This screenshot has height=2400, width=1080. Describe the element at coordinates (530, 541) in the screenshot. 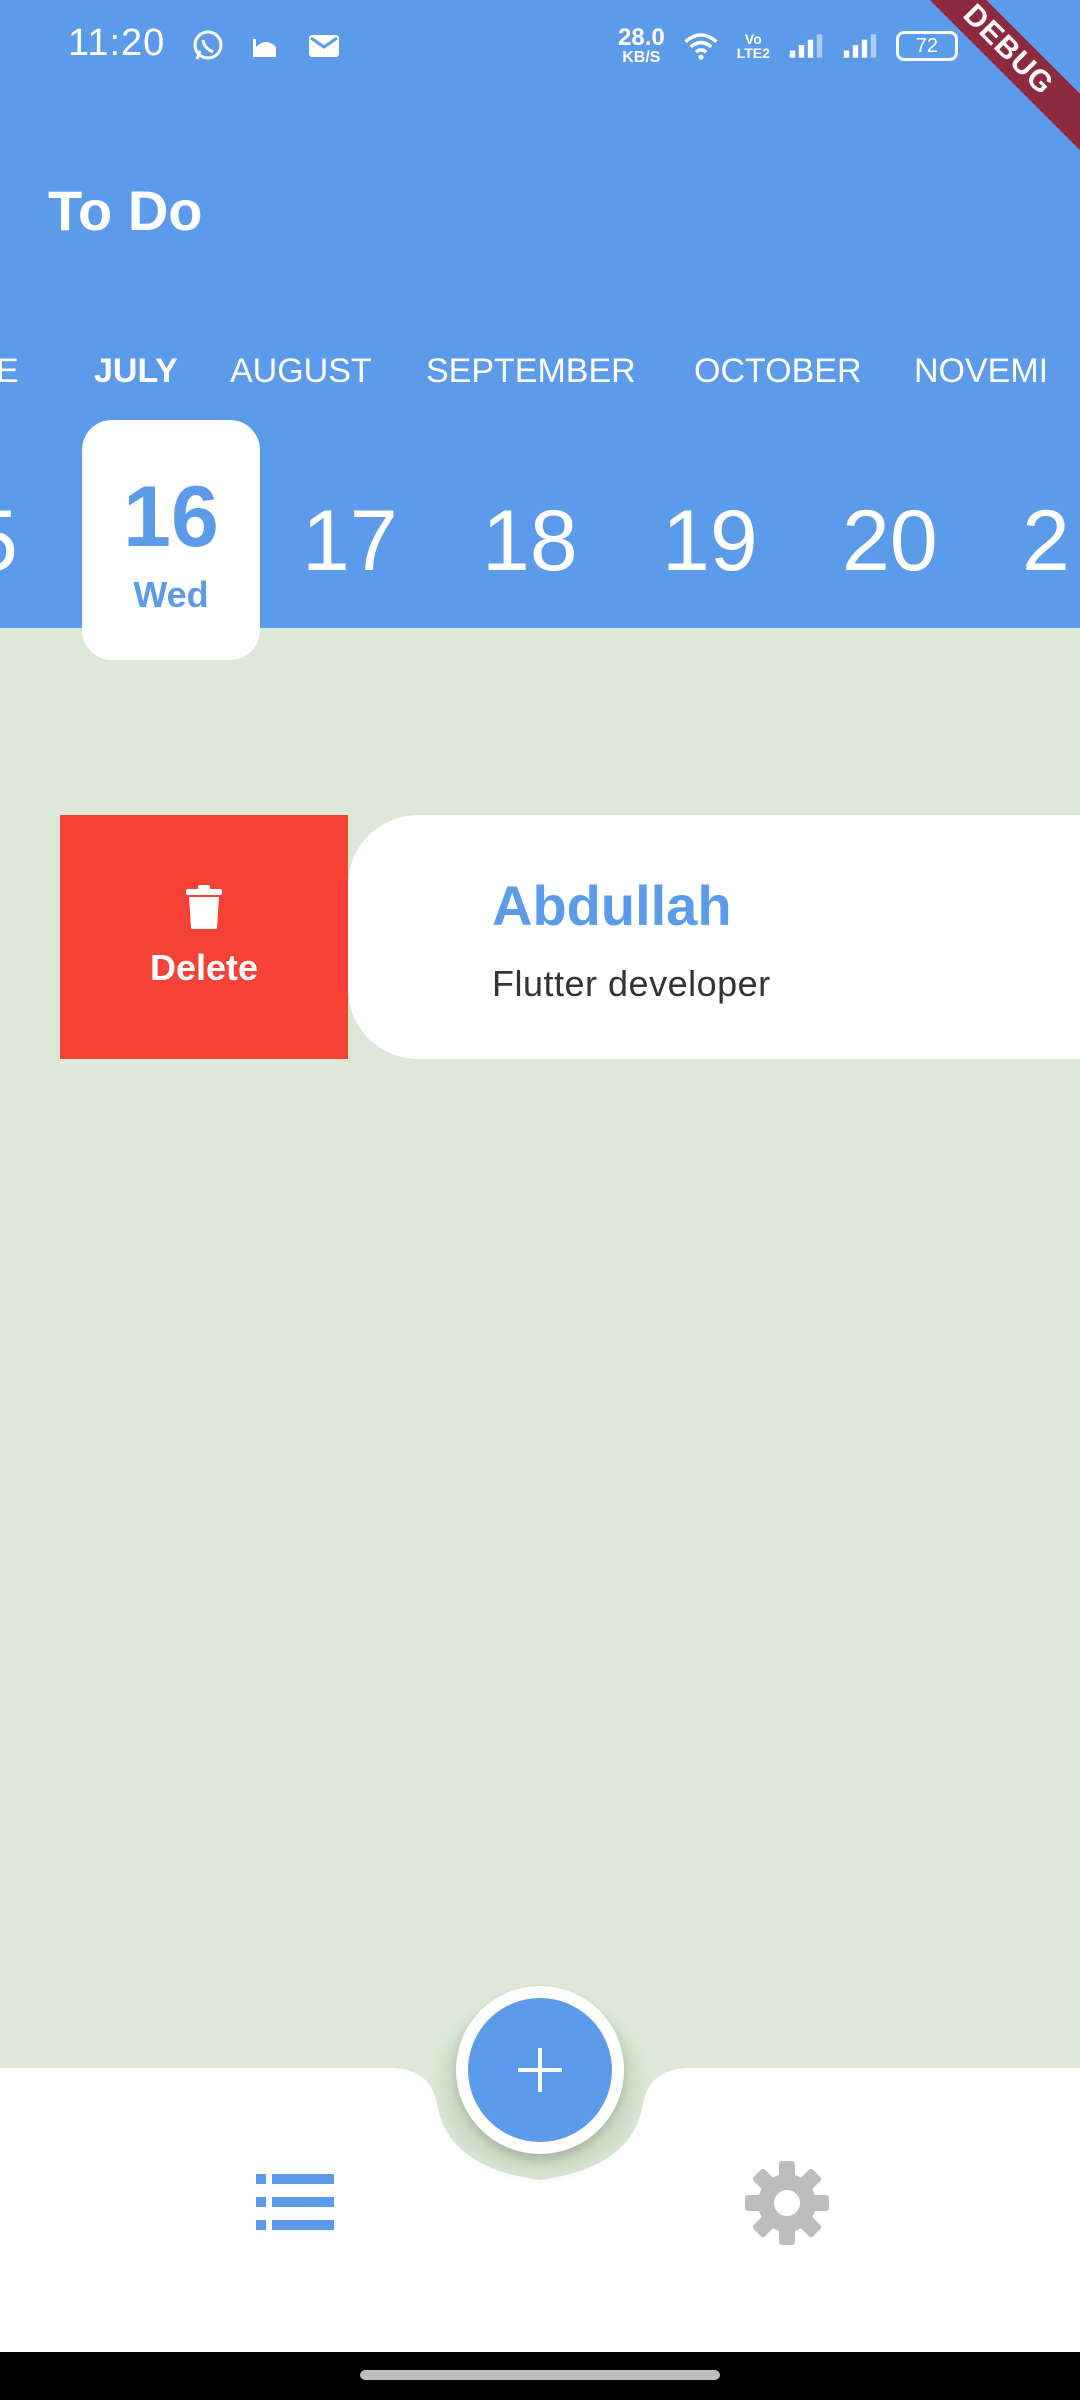

I see `day-item: 18` at that location.